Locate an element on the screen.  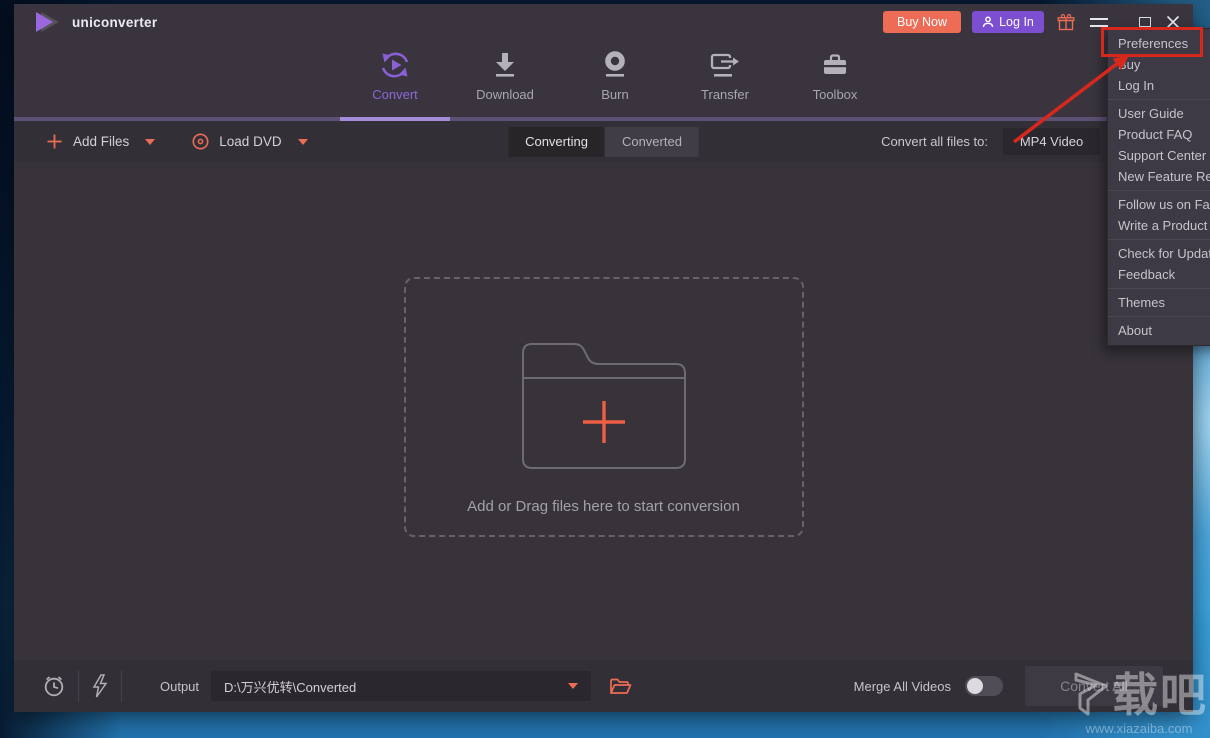
download-icon is located at coordinates (505, 65).